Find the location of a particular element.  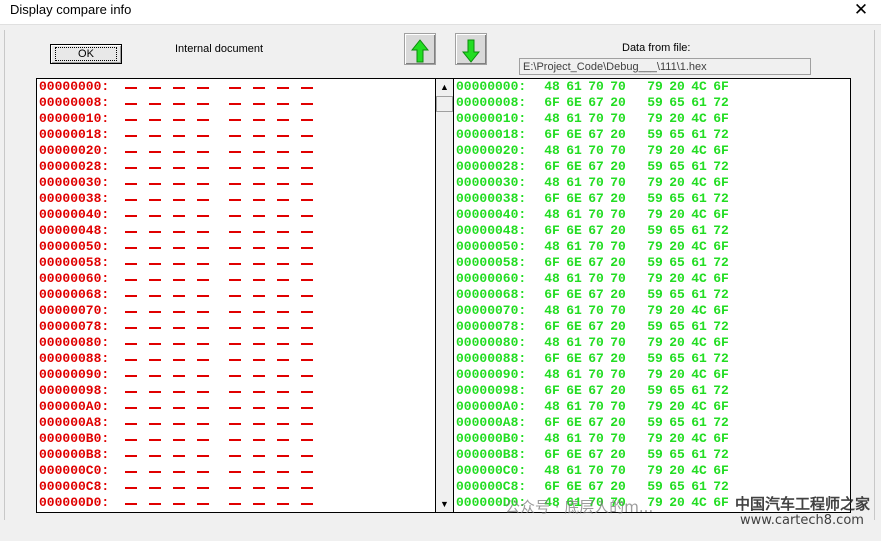

left-hex-row: 000000C8: is located at coordinates (236, 487).